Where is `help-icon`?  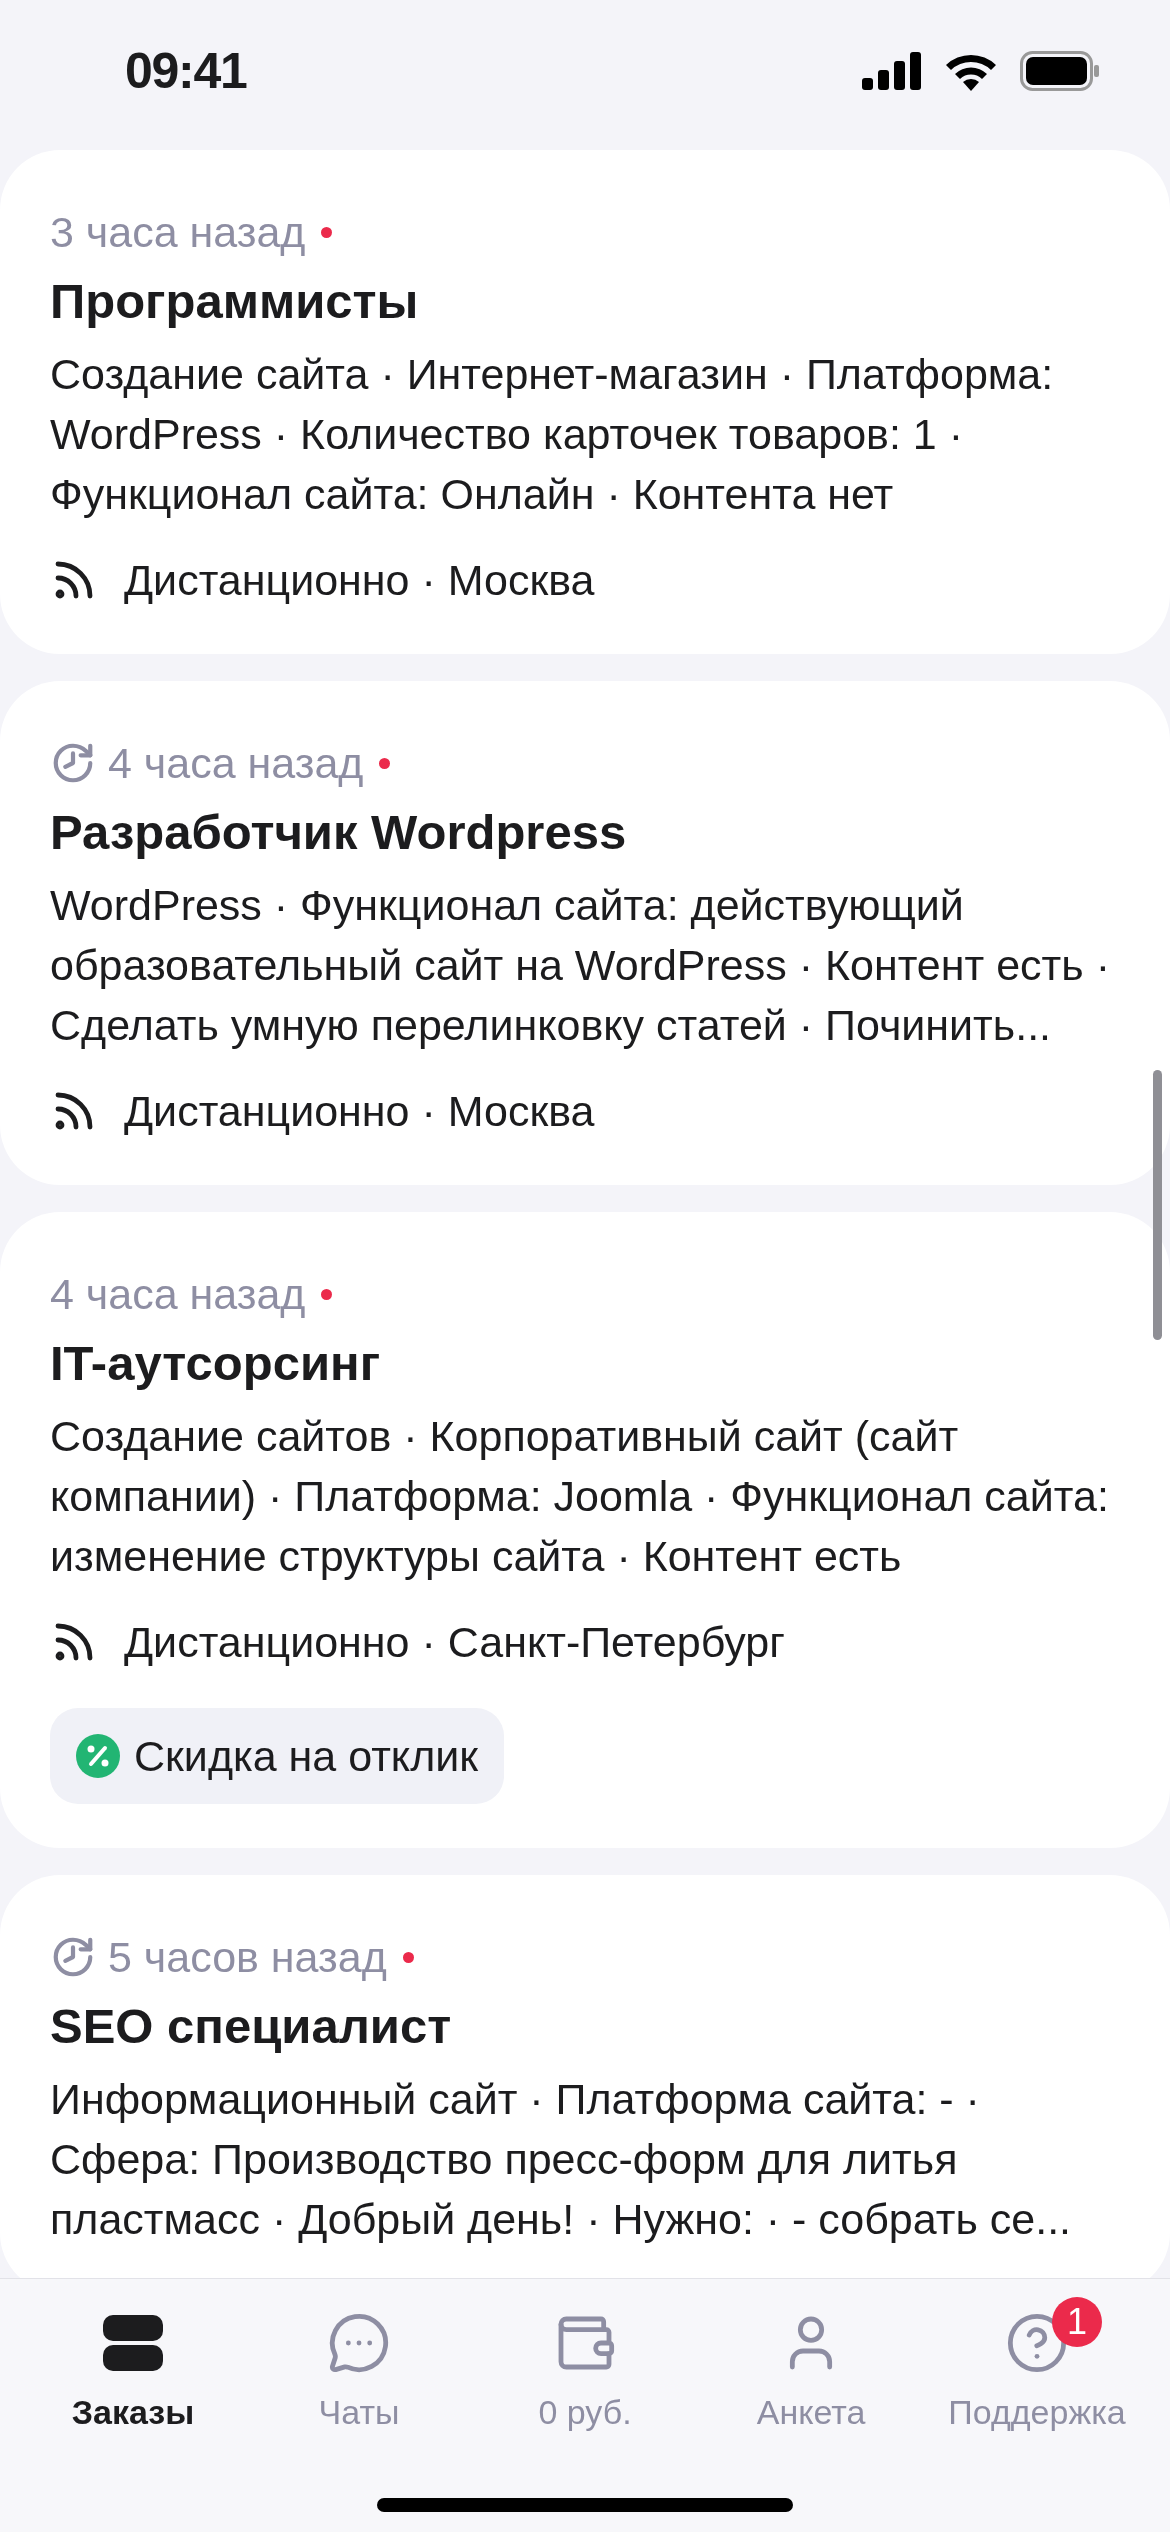
help-icon is located at coordinates (1037, 2343).